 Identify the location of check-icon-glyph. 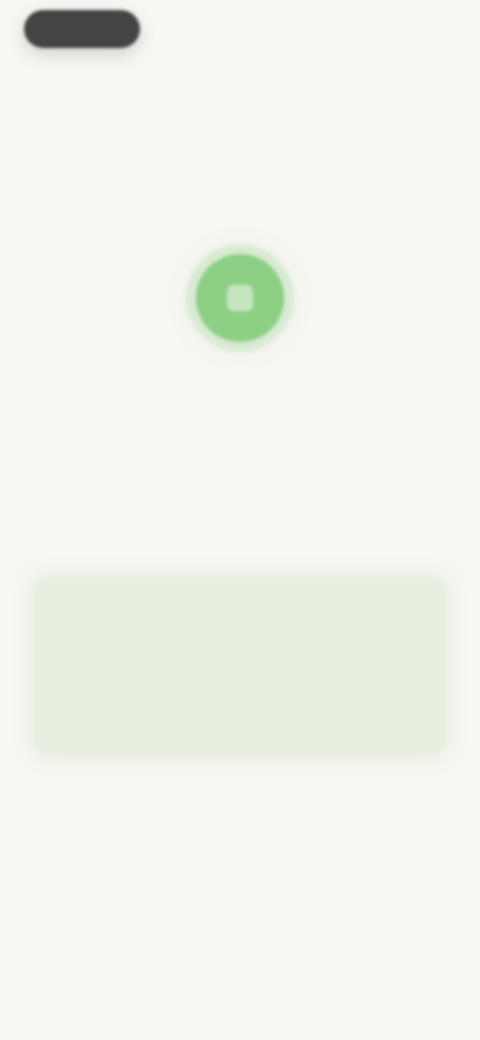
(240, 298).